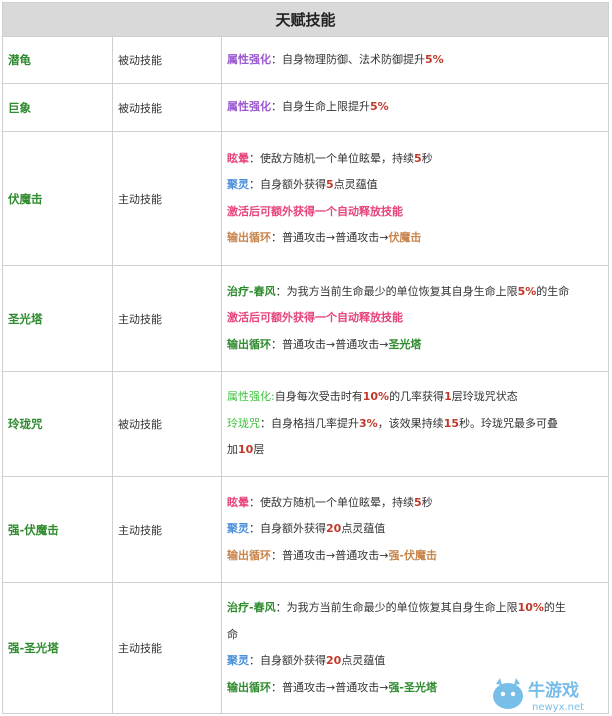 The width and height of the screenshot is (612, 716). I want to click on skill-name: 强-圣光塔, so click(57, 648).